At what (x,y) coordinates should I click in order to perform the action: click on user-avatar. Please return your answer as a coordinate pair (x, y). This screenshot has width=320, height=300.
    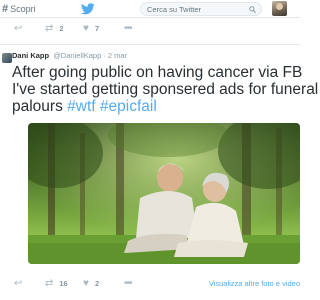
    Looking at the image, I should click on (279, 8).